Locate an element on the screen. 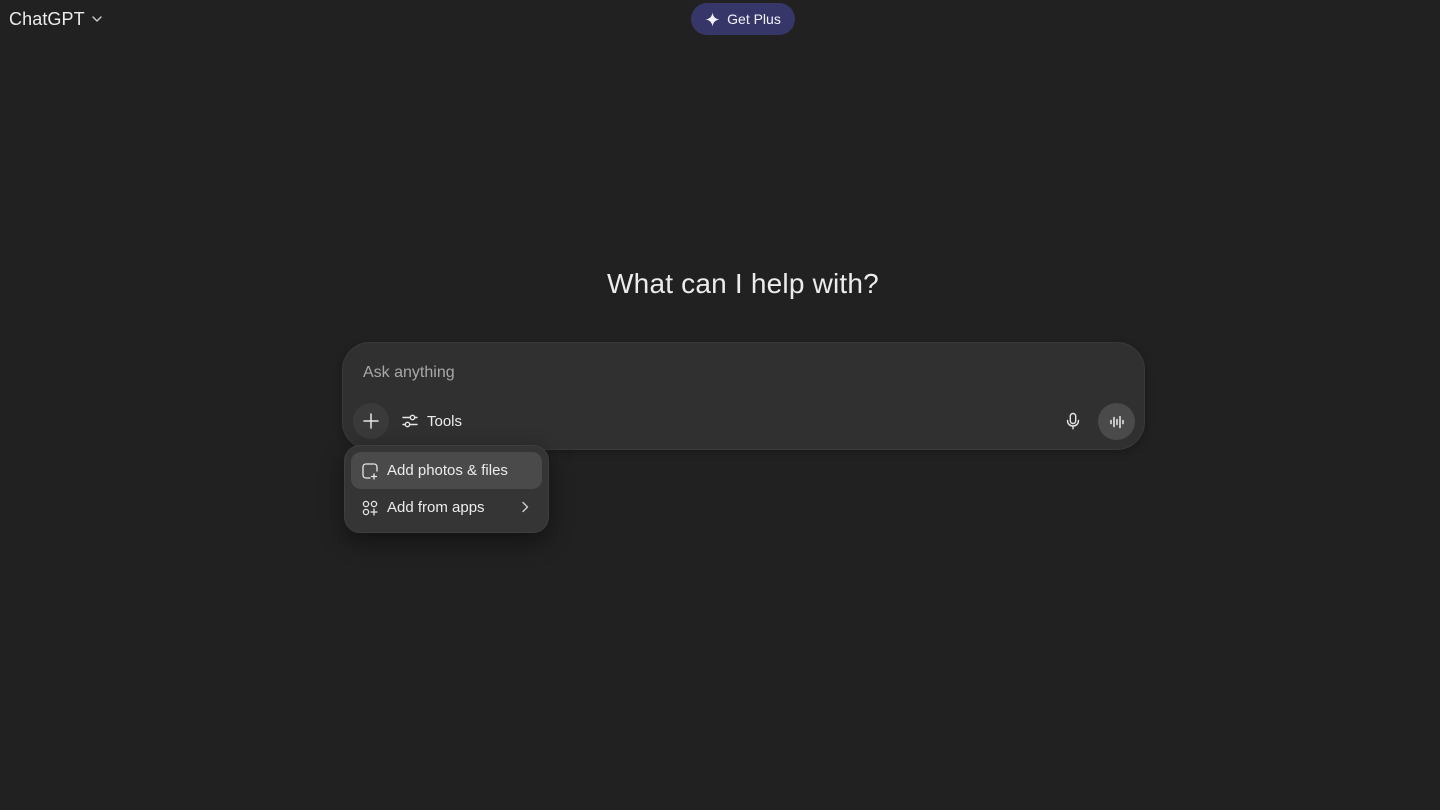  tools-label: Tools is located at coordinates (445, 421).